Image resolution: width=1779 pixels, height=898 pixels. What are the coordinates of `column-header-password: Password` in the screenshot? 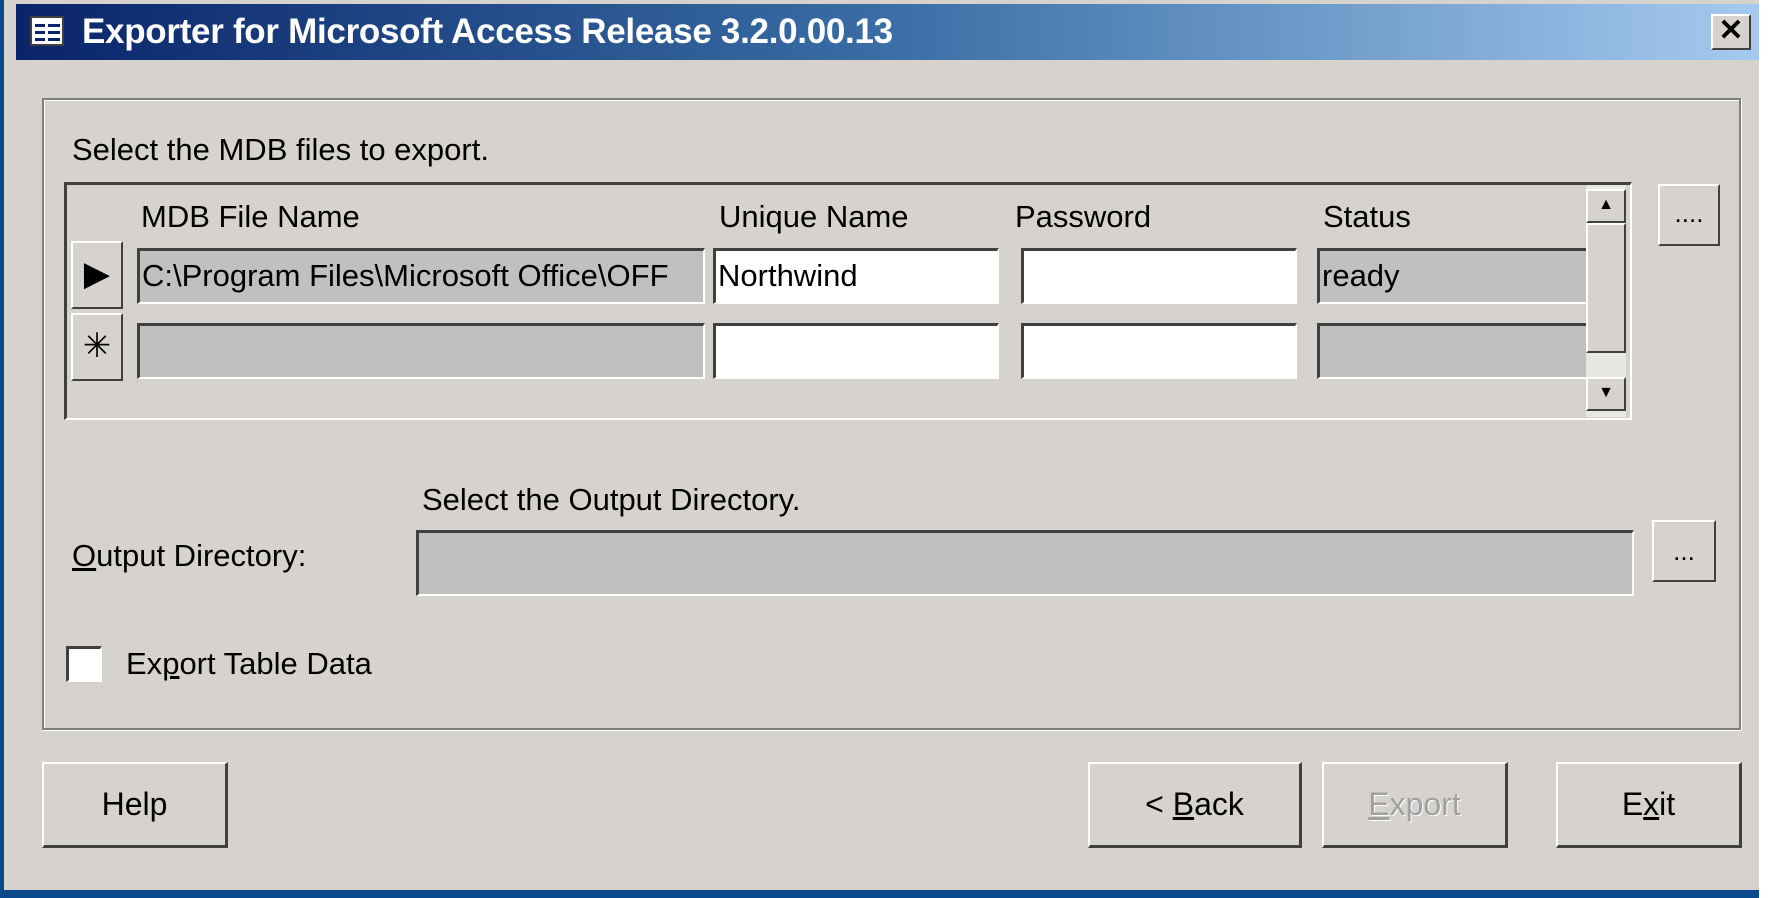 It's located at (1083, 216).